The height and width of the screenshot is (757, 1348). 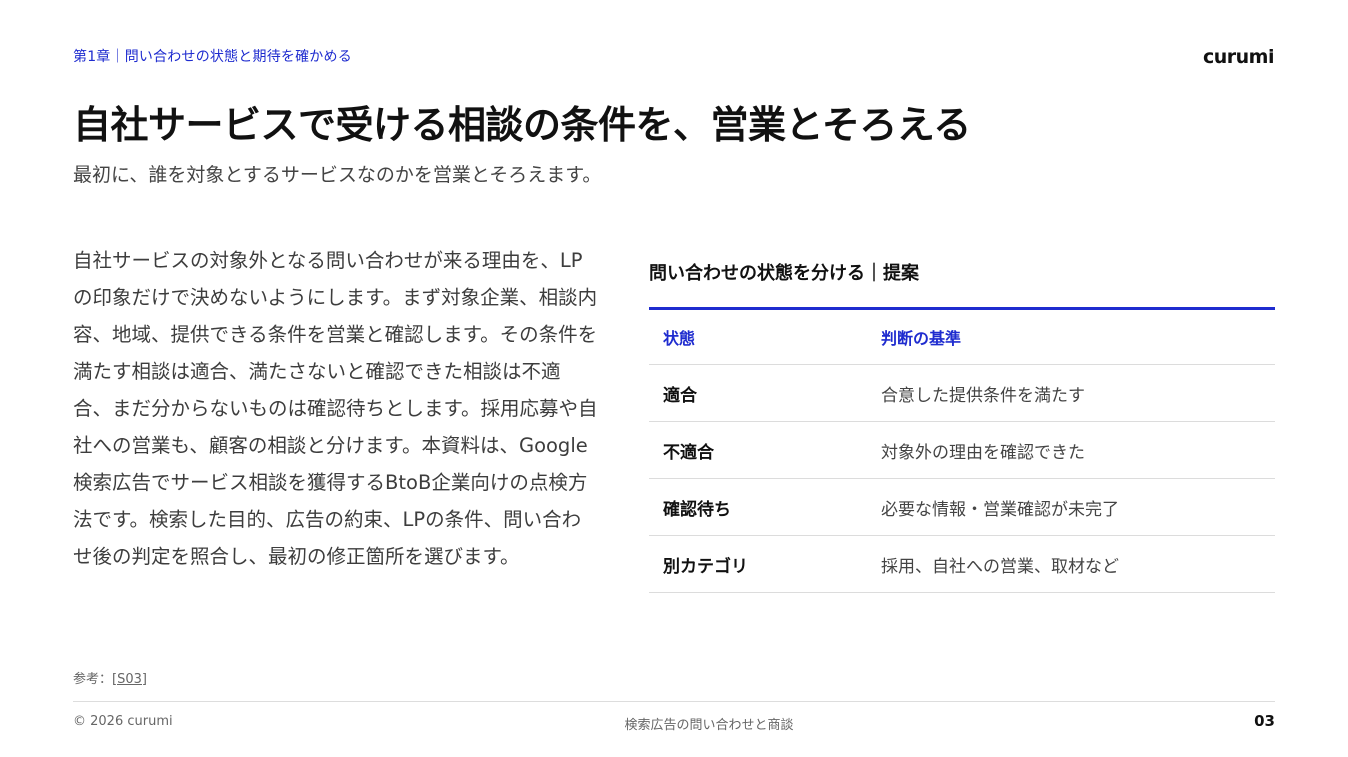 What do you see at coordinates (1071, 393) in the screenshot?
I see `row-criteria: 合意した提供条件を満たす` at bounding box center [1071, 393].